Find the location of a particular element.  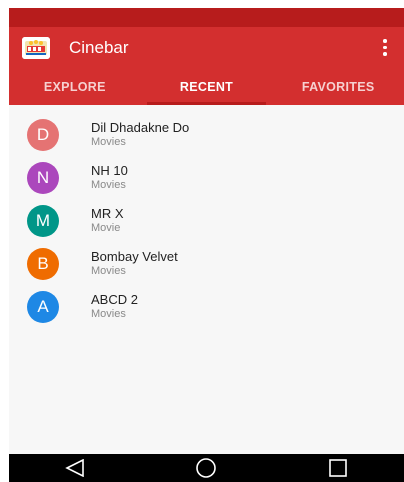

avatar-initial: N is located at coordinates (43, 177).